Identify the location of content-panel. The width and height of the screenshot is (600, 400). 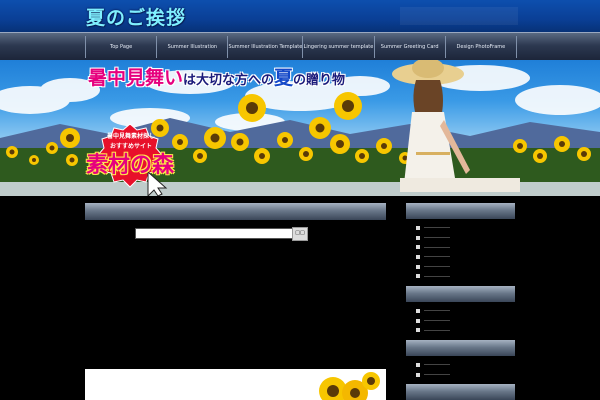
(235, 384).